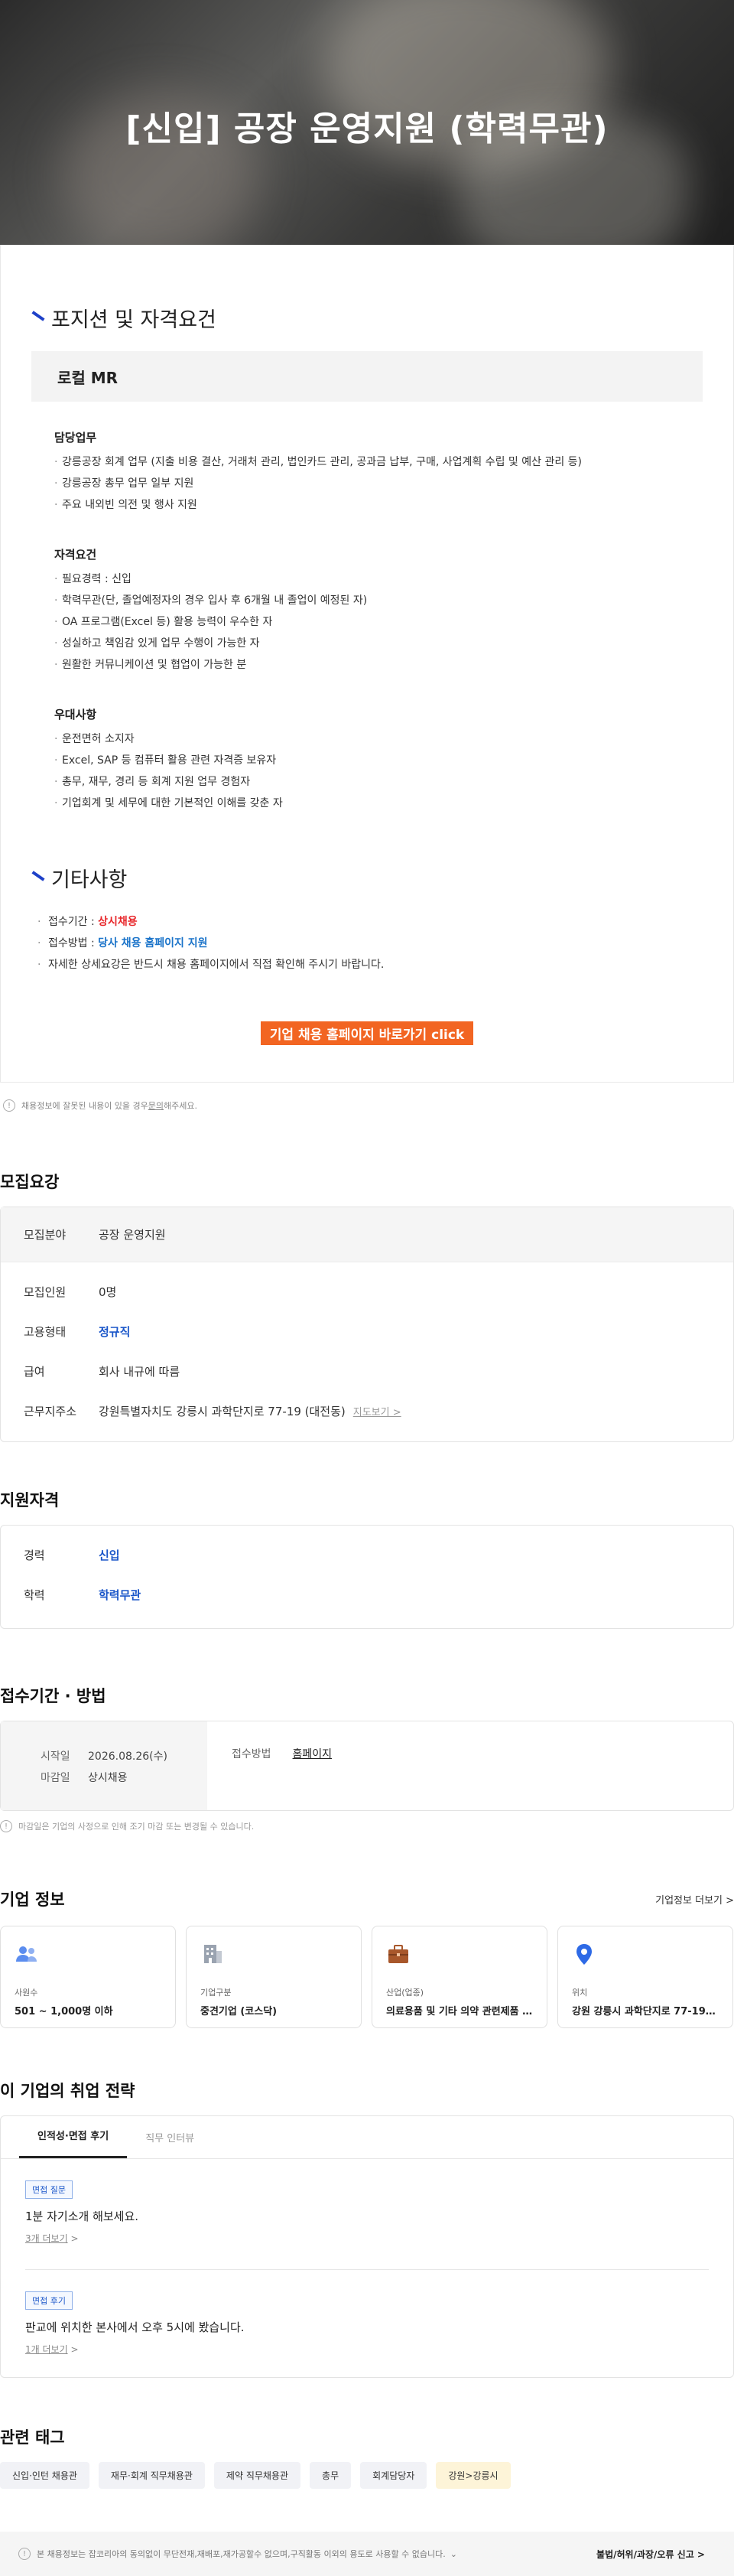 The image size is (734, 2576). What do you see at coordinates (212, 1411) in the screenshot?
I see `recruit-row: 근무지주소 강원특별자치도 강릉시 과학단지로 77-19 (대전동) 지도보기 >` at bounding box center [212, 1411].